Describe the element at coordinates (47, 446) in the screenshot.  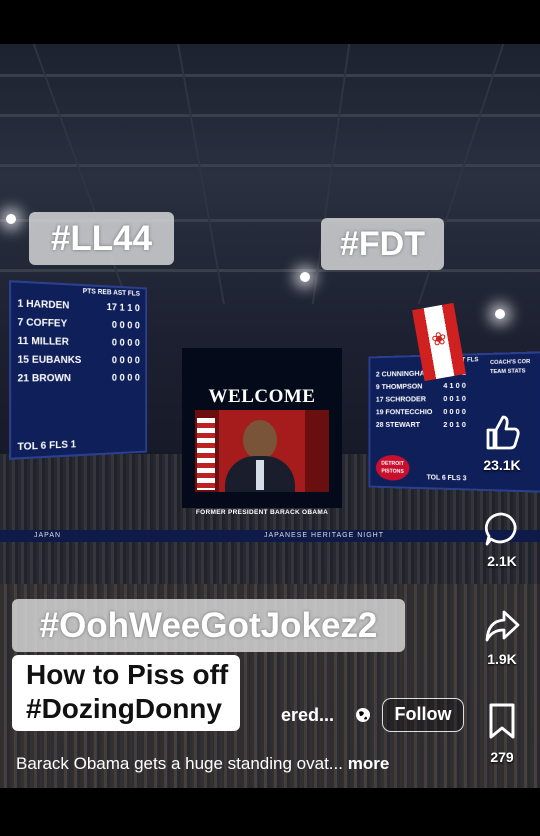
I see `scoreboard-footer: TOL 6 FLS 1` at that location.